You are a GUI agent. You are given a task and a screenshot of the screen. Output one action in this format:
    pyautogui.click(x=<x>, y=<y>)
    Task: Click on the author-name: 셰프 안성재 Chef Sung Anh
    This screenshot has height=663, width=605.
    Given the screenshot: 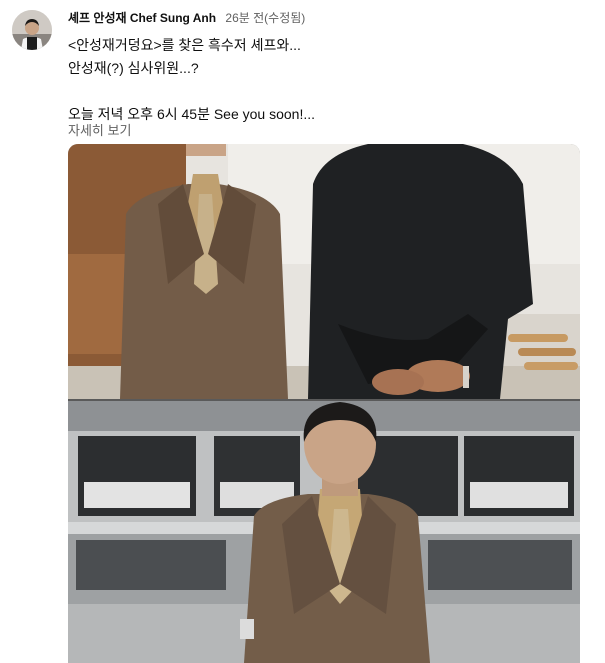 What is the action you would take?
    pyautogui.click(x=142, y=18)
    